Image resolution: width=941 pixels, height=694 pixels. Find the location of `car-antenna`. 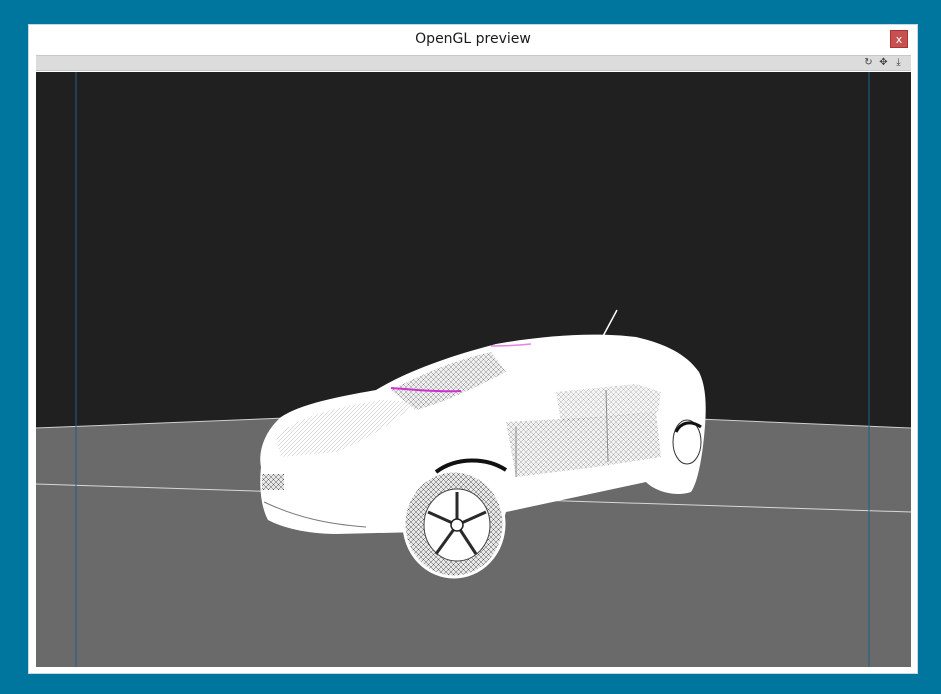

car-antenna is located at coordinates (609, 324).